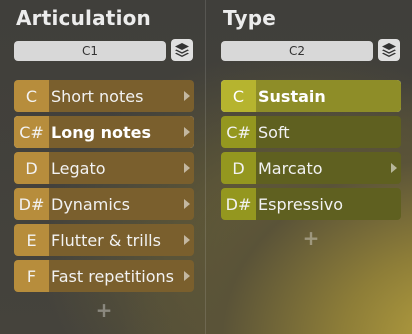 The height and width of the screenshot is (334, 412). I want to click on key-label: F, so click(31, 276).